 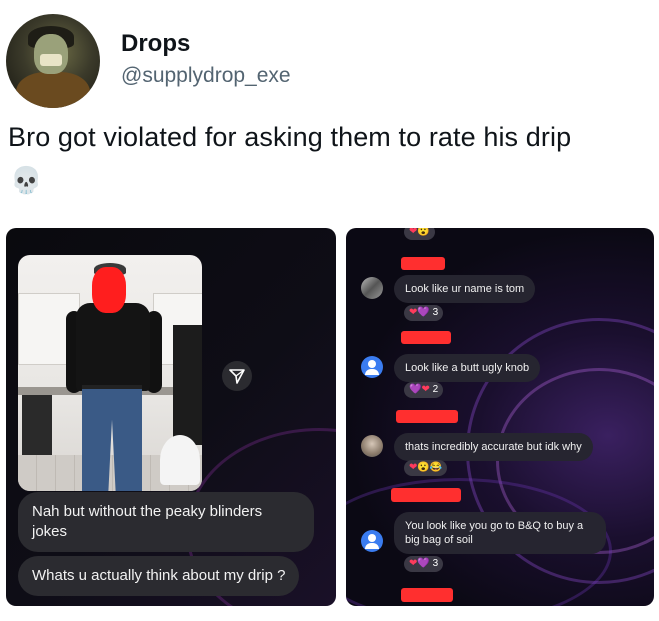 I want to click on message-bubble: Whats u actually think about my drip ?, so click(x=159, y=576).